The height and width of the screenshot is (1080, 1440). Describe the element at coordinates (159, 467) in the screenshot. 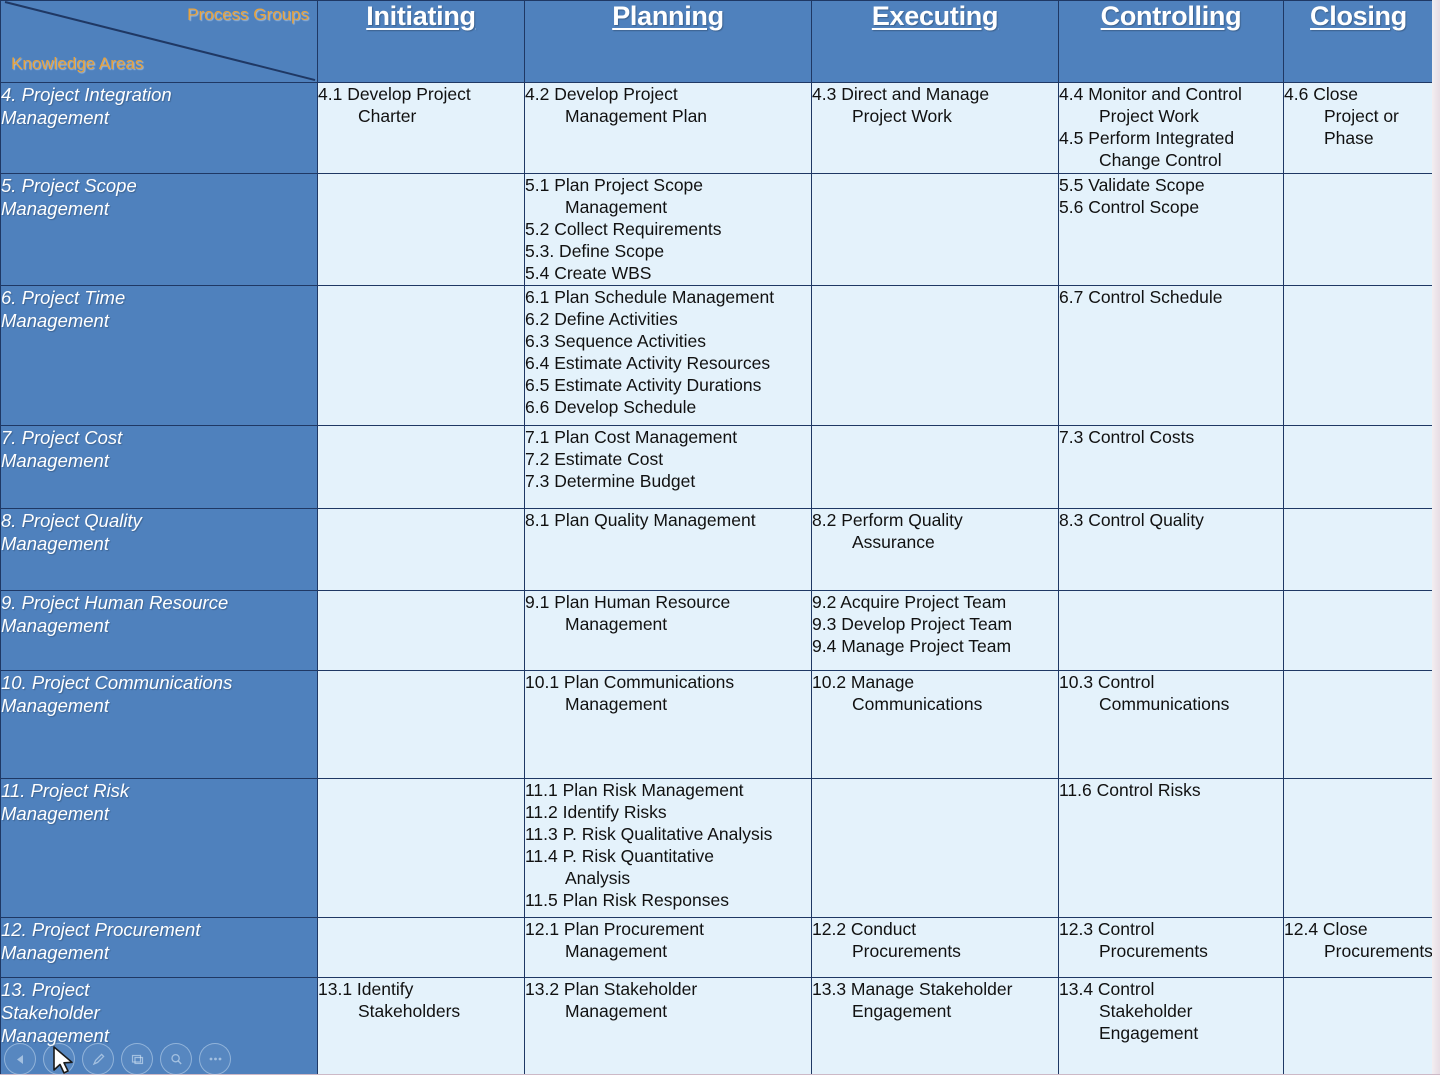

I see `knowledge-area-cell: 7. Project Cost Management` at that location.